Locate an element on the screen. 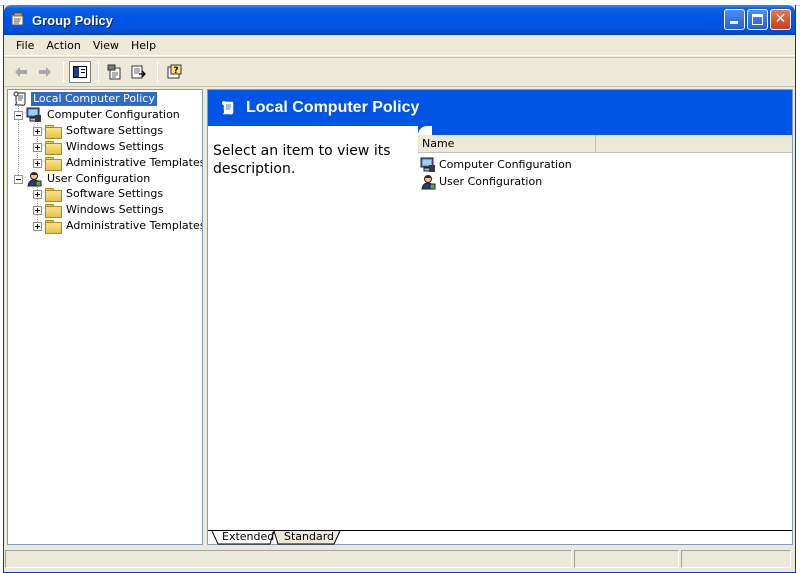  list-header-band is located at coordinates (605, 130).